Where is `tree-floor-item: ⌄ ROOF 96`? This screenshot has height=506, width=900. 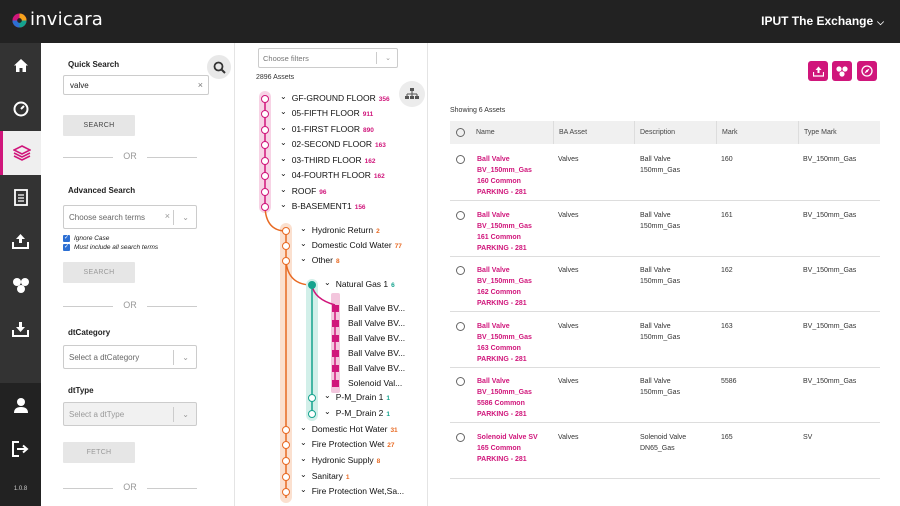
tree-floor-item: ⌄ ROOF 96 is located at coordinates (303, 190).